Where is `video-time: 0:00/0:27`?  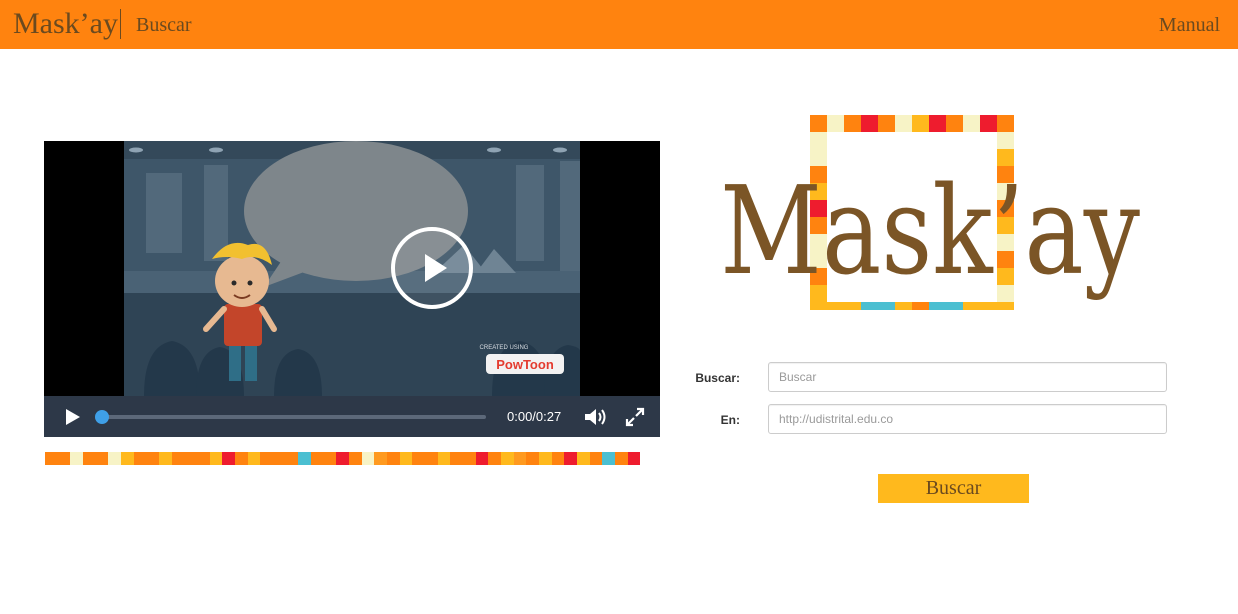 video-time: 0:00/0:27 is located at coordinates (534, 416).